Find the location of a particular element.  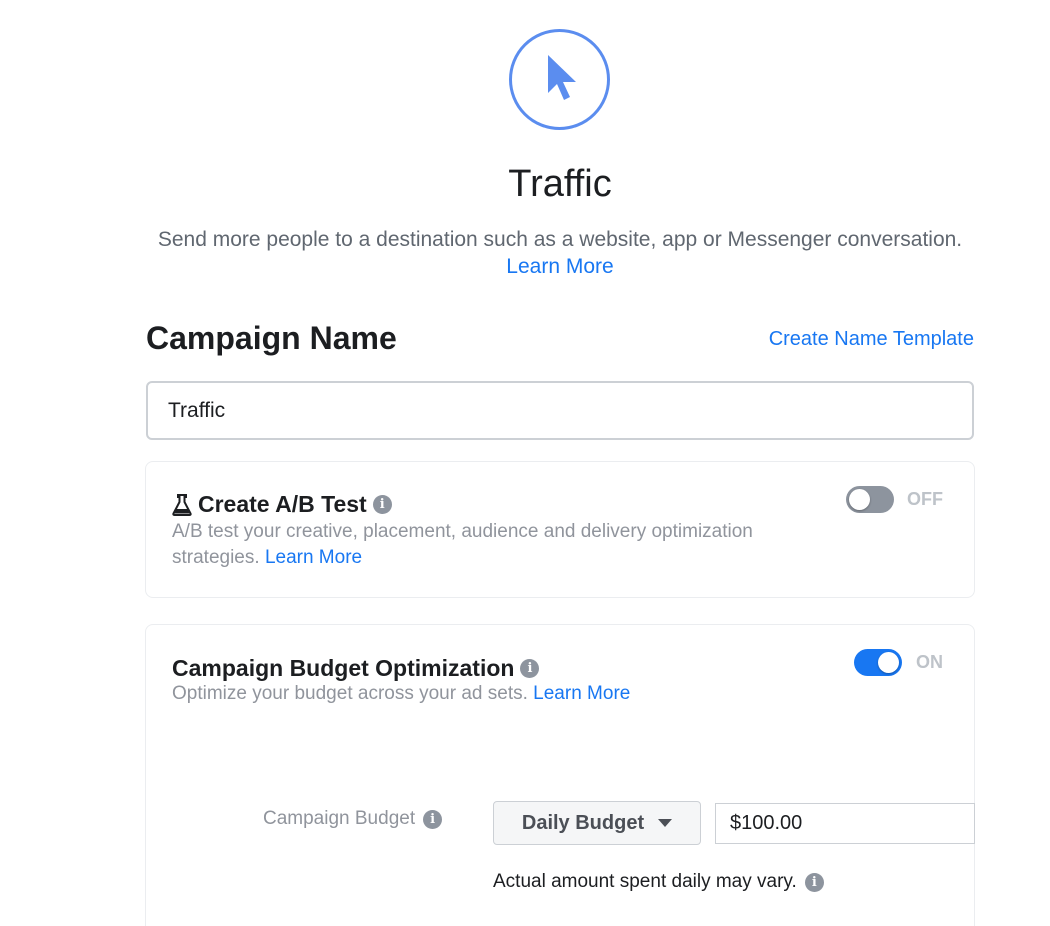

budget-type-dropdown: Daily Budget is located at coordinates (597, 823).